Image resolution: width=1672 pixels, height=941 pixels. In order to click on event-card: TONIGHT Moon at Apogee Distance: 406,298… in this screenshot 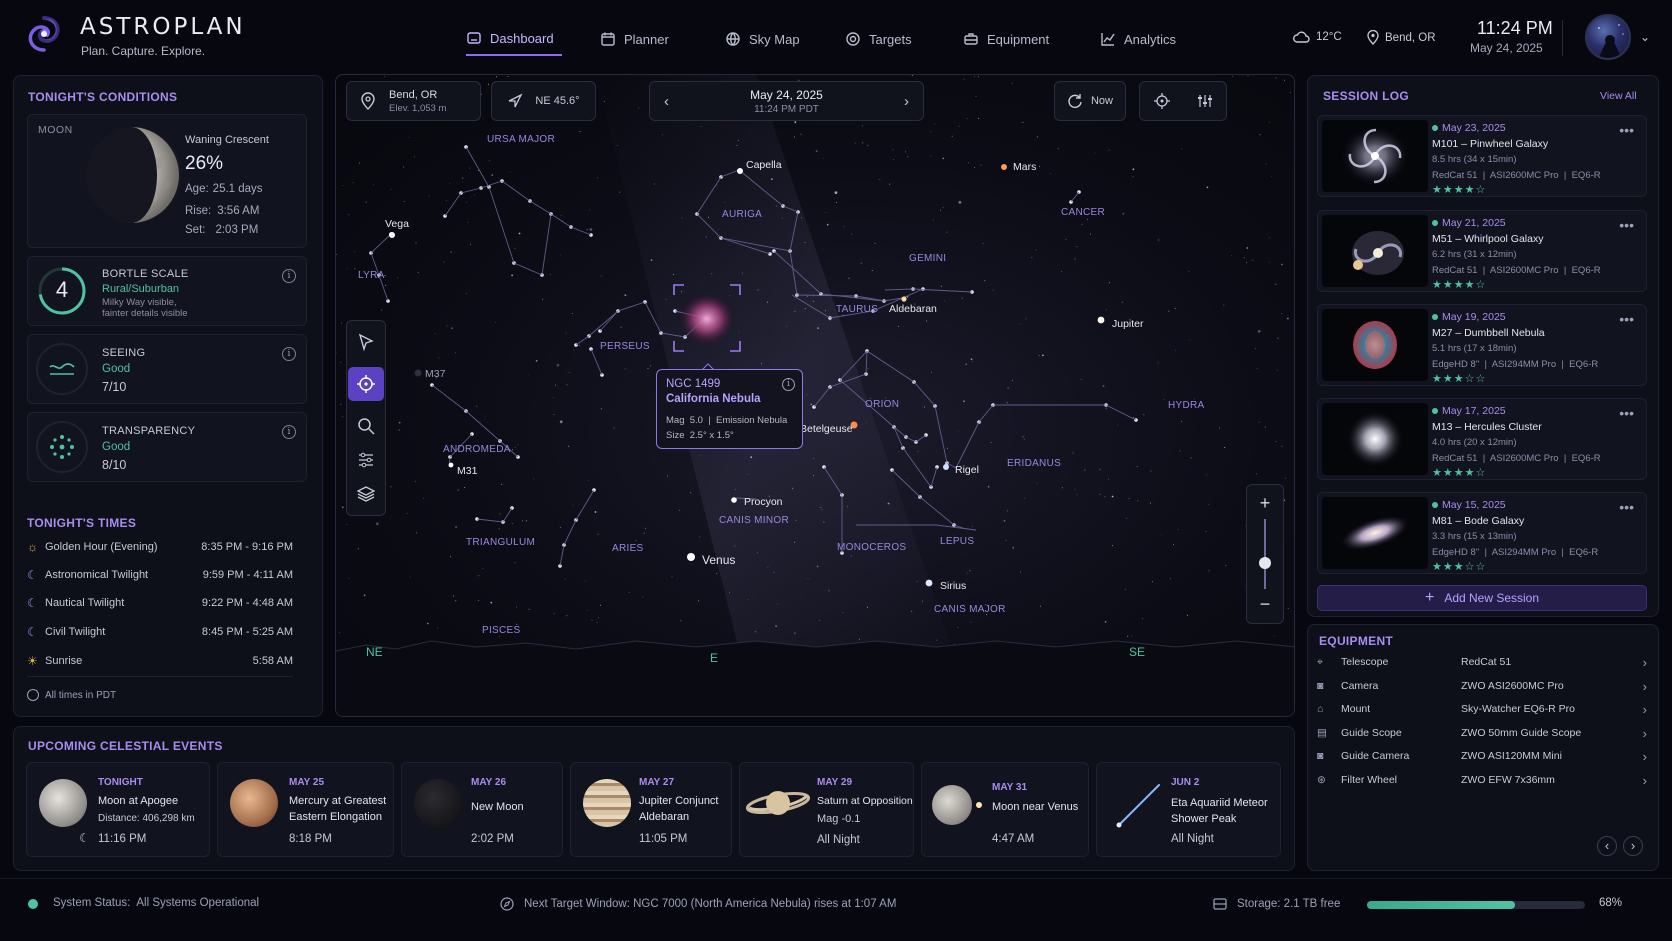, I will do `click(118, 809)`.